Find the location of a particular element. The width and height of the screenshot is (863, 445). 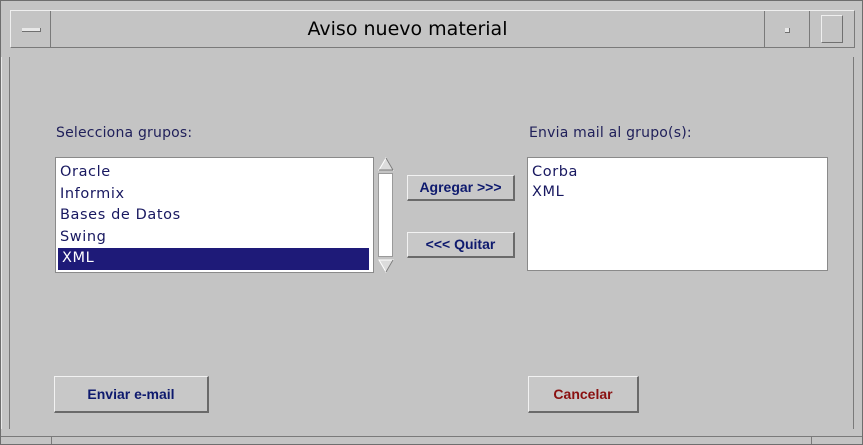

maximize-button is located at coordinates (831, 29).